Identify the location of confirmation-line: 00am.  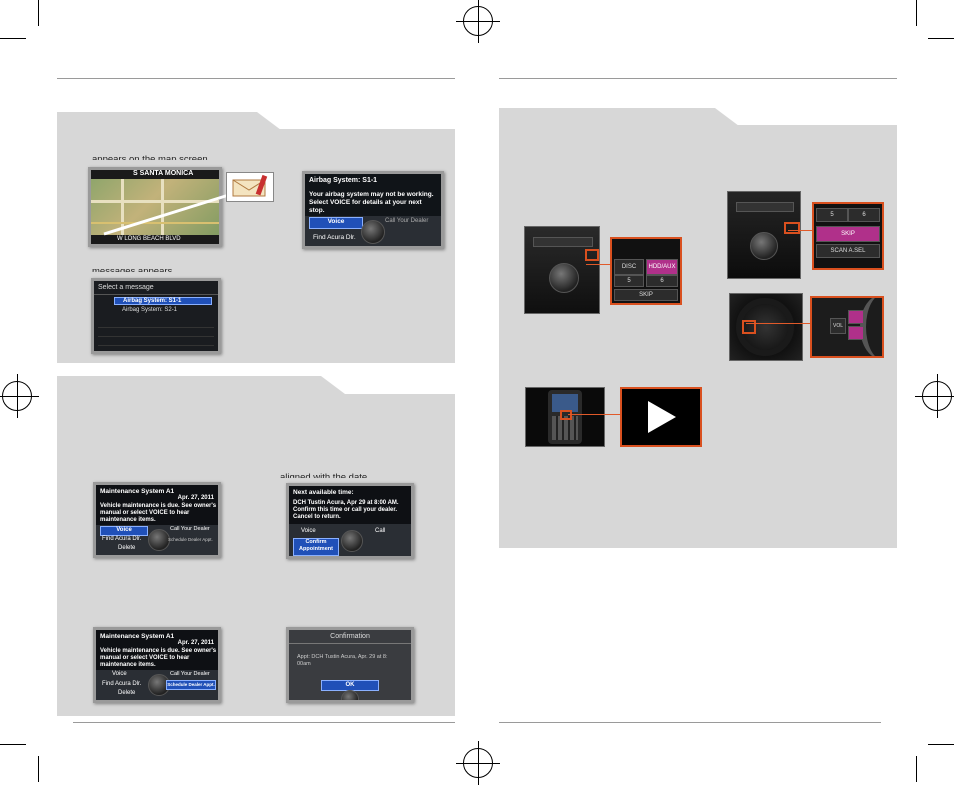
(304, 664).